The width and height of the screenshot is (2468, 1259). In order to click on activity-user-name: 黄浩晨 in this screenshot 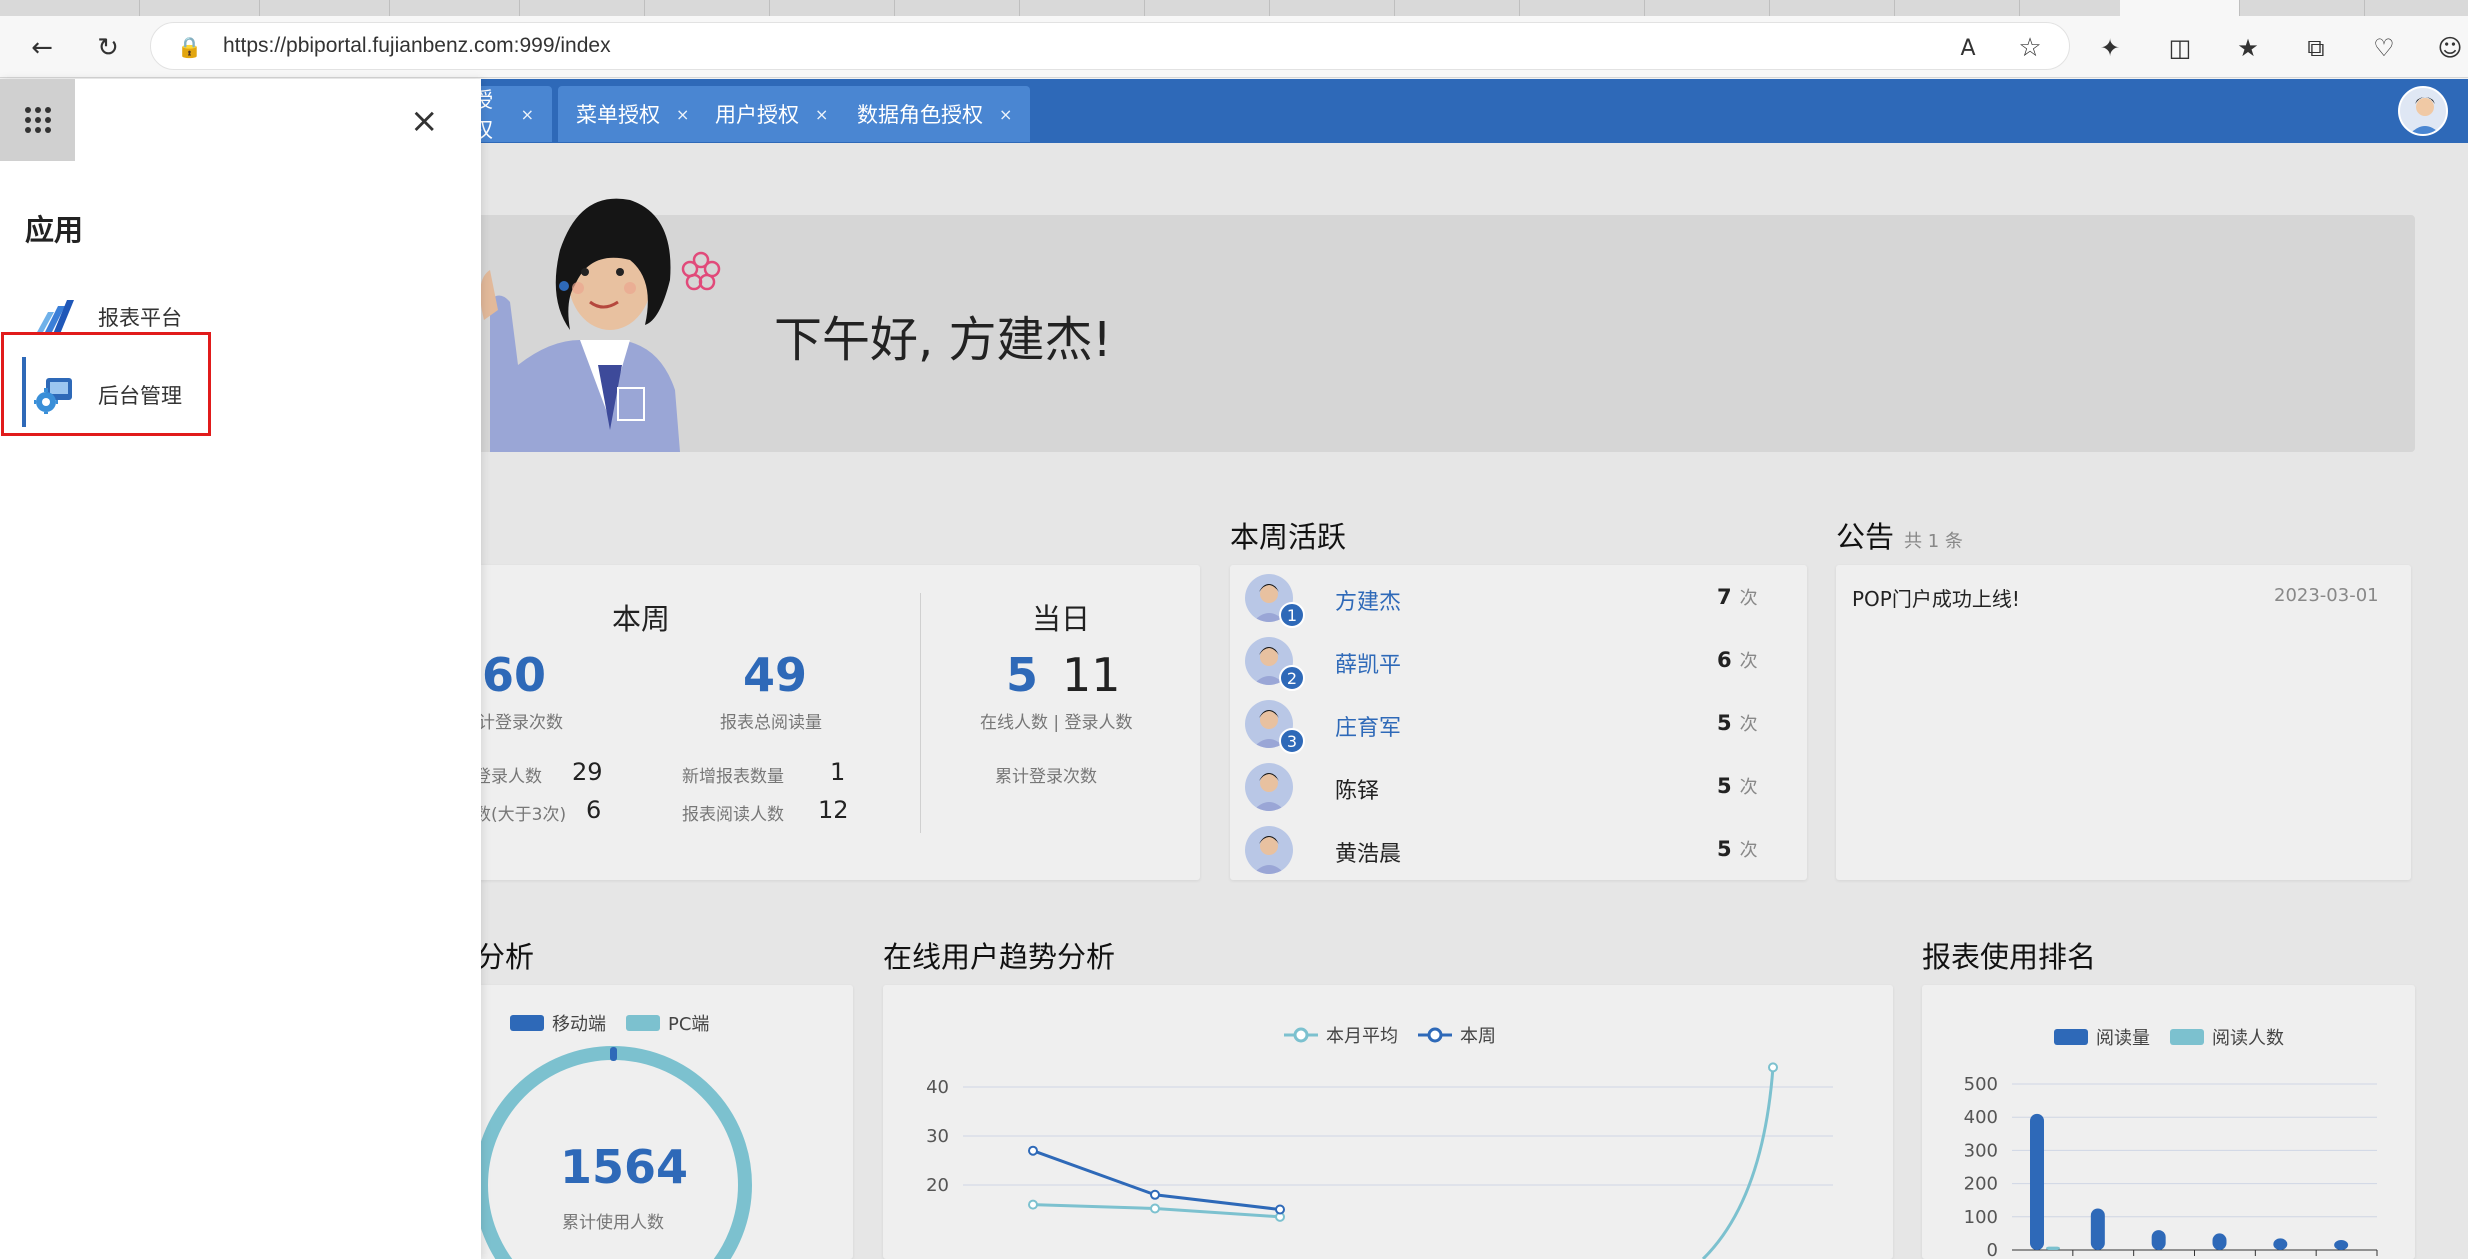, I will do `click(1368, 852)`.